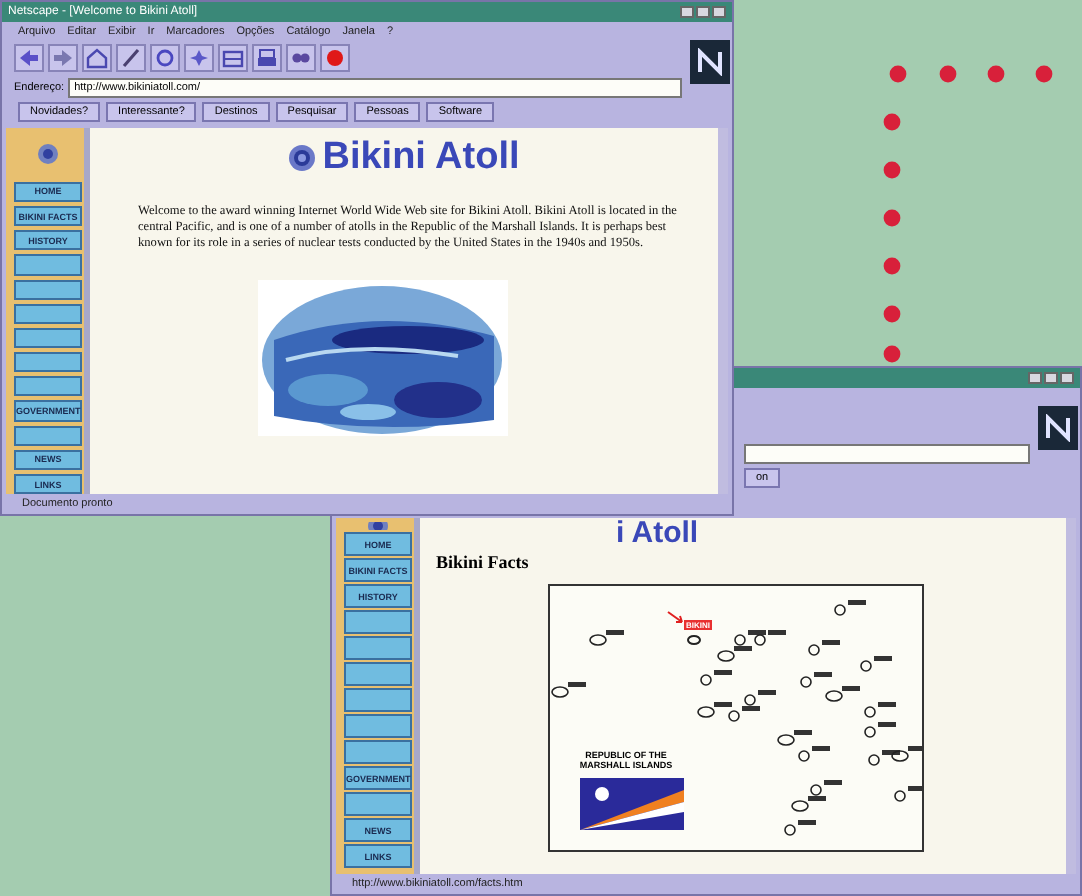  I want to click on edit-icon, so click(131, 58).